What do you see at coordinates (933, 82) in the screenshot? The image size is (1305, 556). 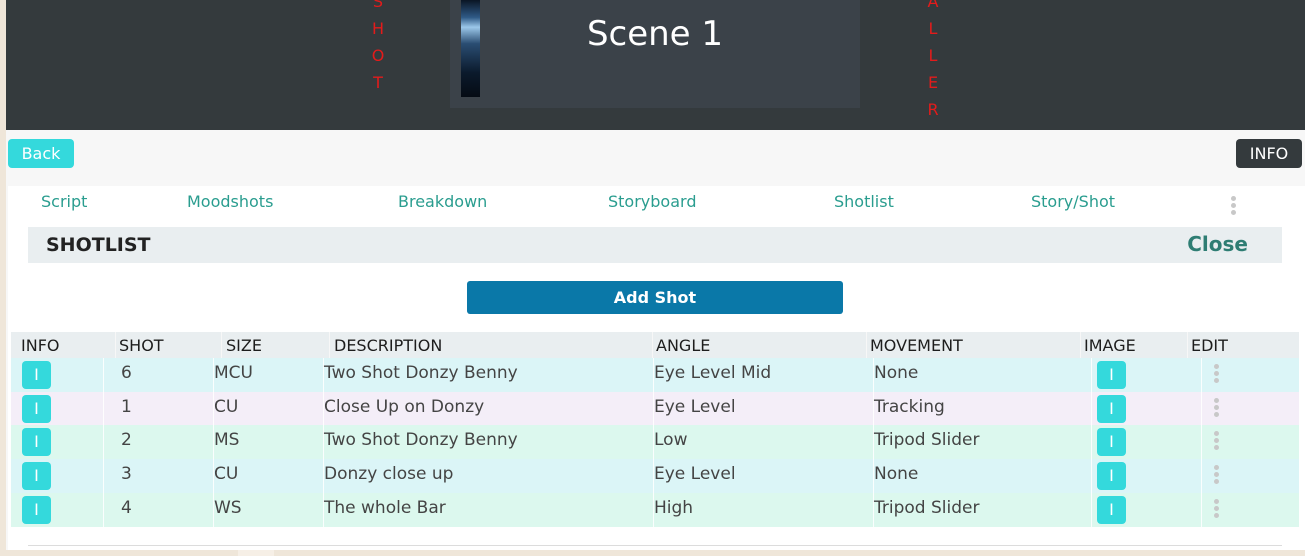 I see `vertical-letter: E` at bounding box center [933, 82].